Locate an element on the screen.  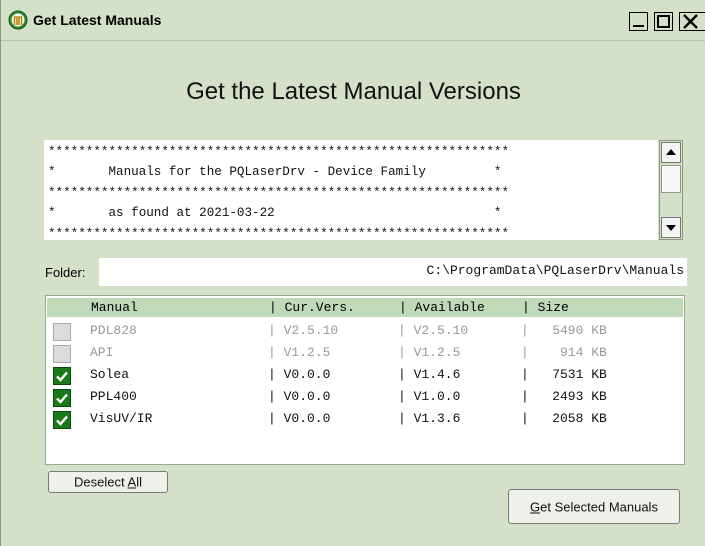
cell-manual: PPL400 is located at coordinates (113, 396).